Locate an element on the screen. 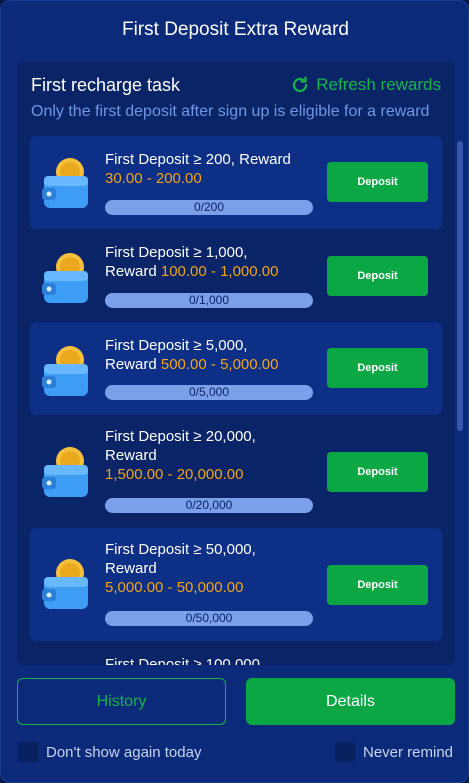  never-remind-label: Never remind is located at coordinates (408, 752).